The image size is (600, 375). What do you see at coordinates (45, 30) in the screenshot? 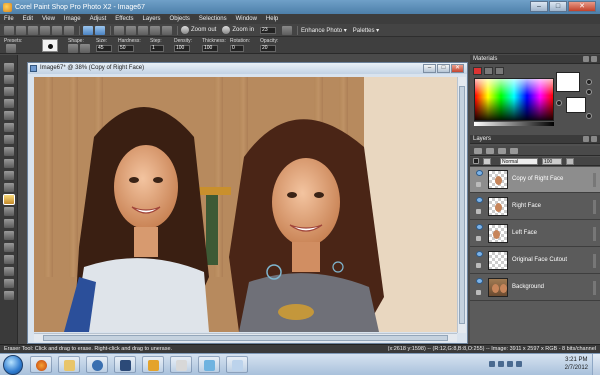
I see `print-icon` at bounding box center [45, 30].